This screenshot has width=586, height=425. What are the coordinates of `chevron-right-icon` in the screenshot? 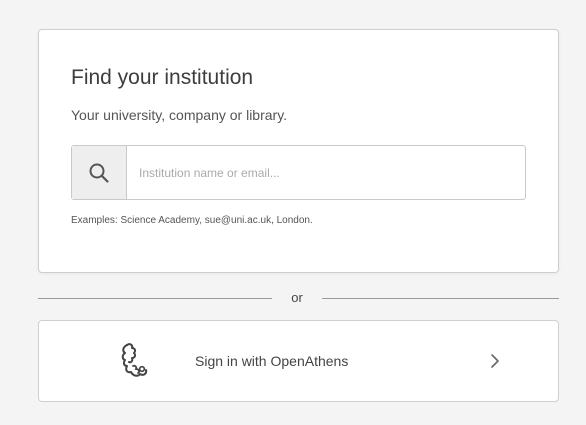 It's located at (495, 361).